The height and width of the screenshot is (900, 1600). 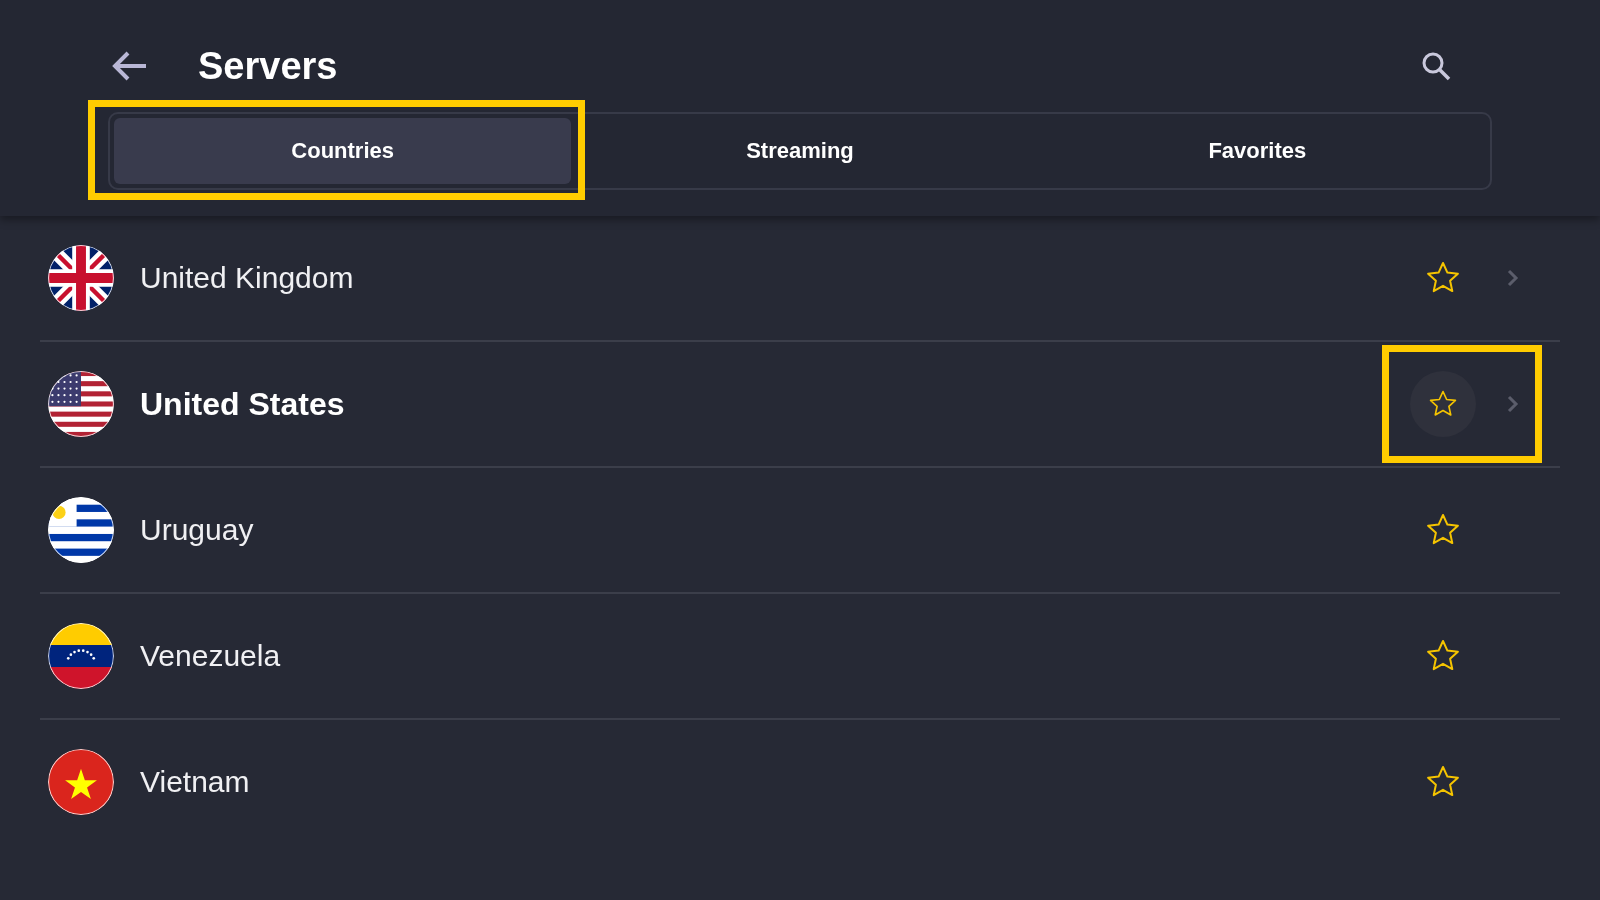 I want to click on country-row: Venezuela, so click(x=800, y=657).